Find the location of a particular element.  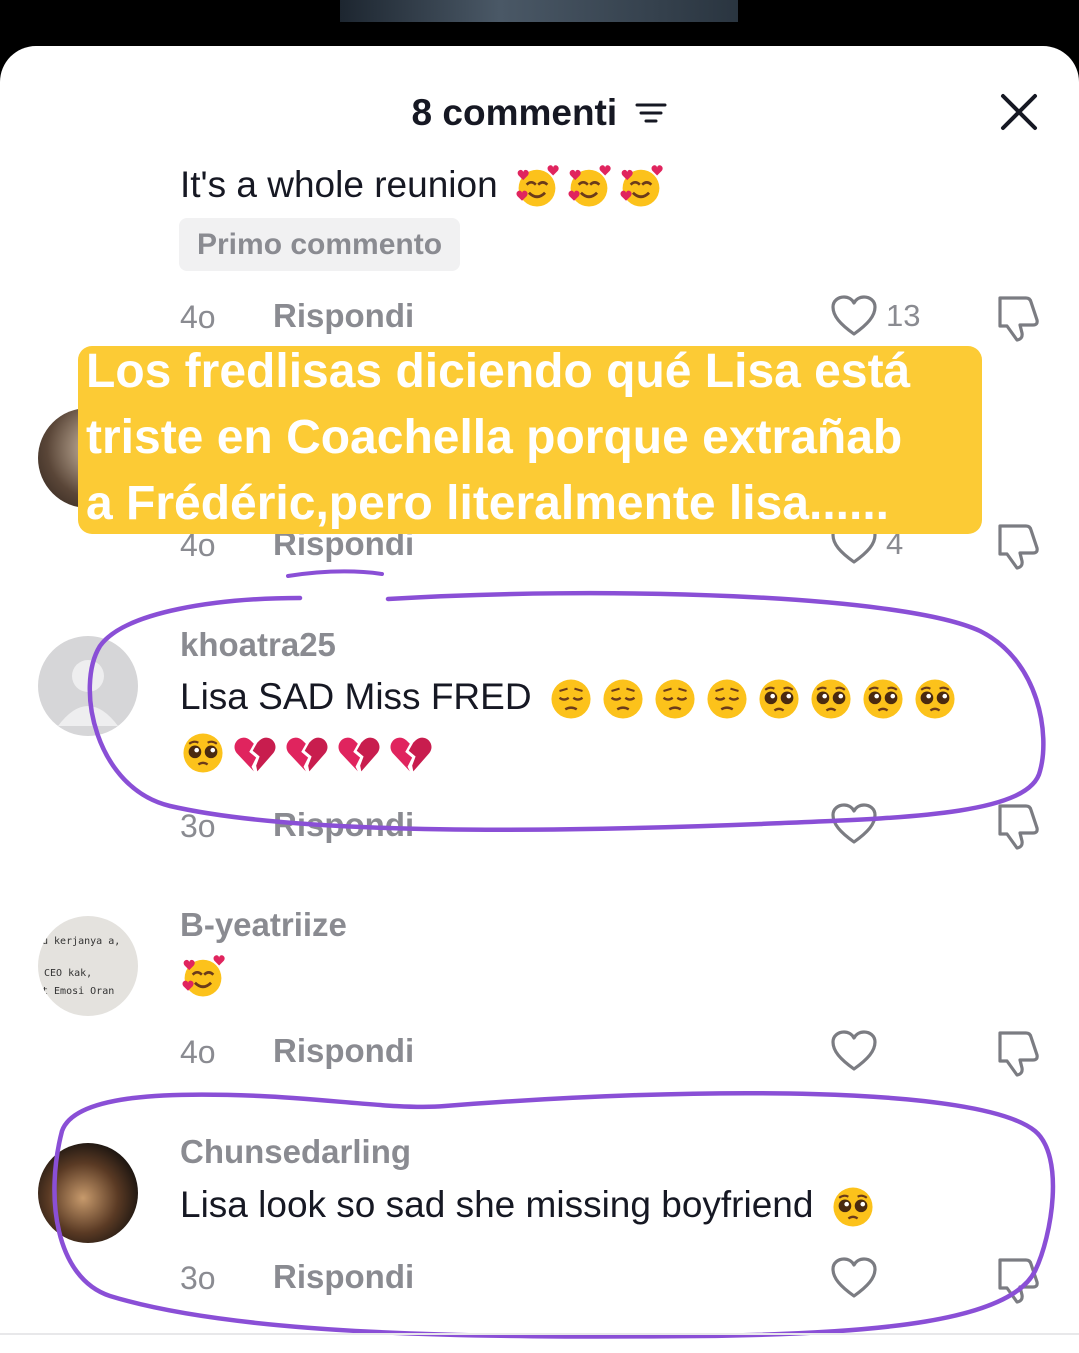

comment-text is located at coordinates (203, 977).